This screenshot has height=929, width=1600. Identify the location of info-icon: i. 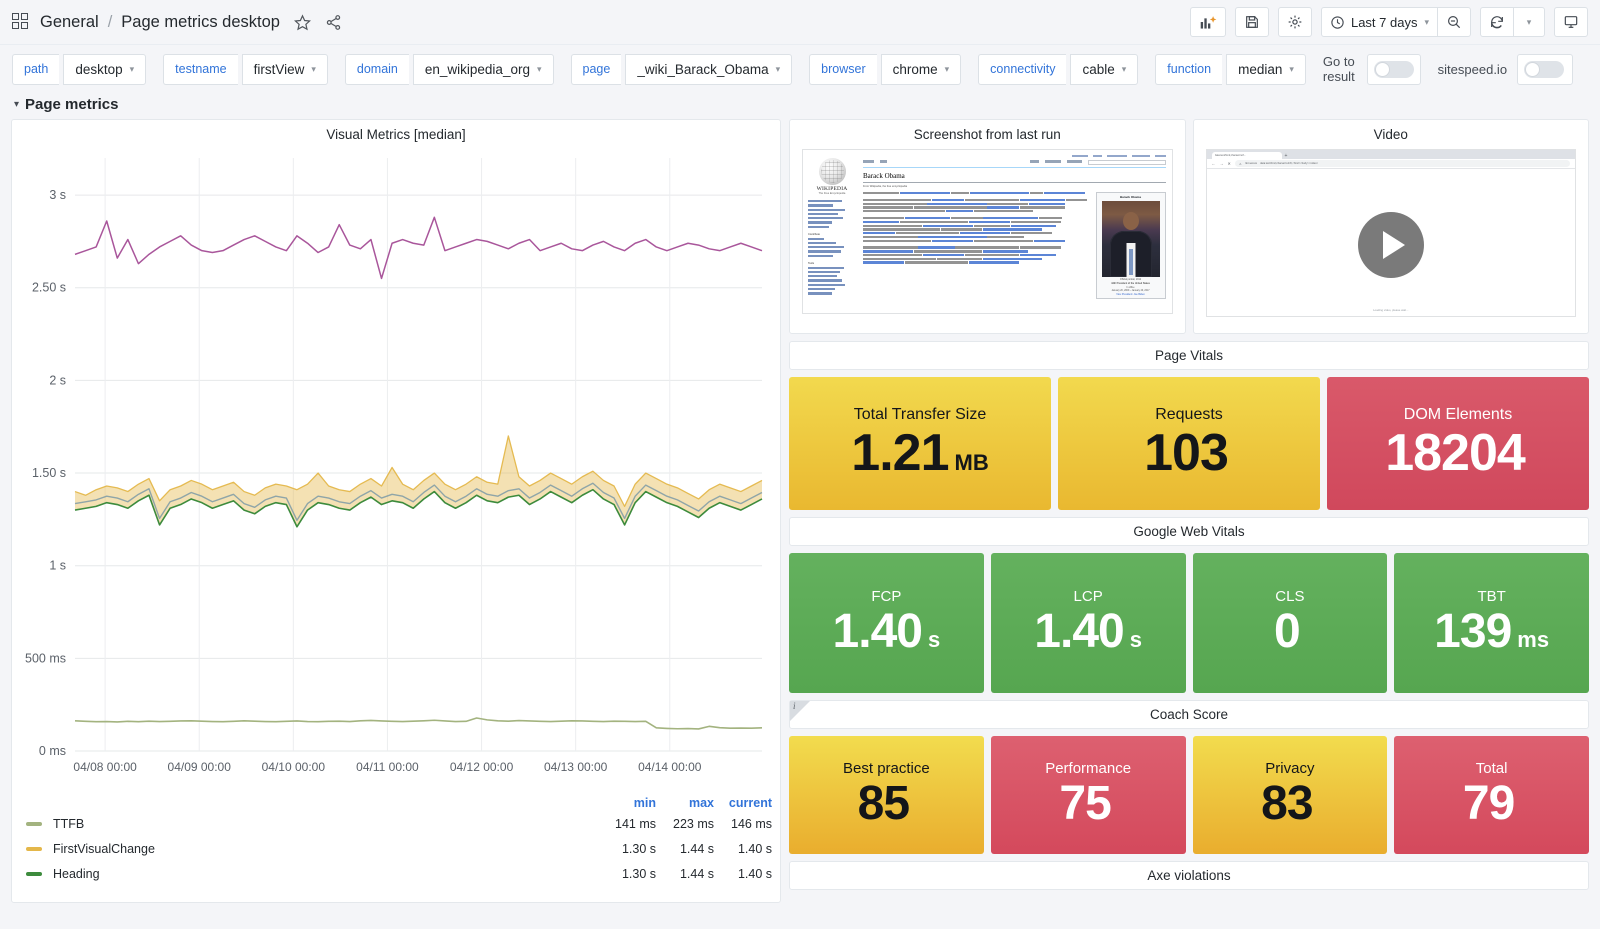
(794, 706).